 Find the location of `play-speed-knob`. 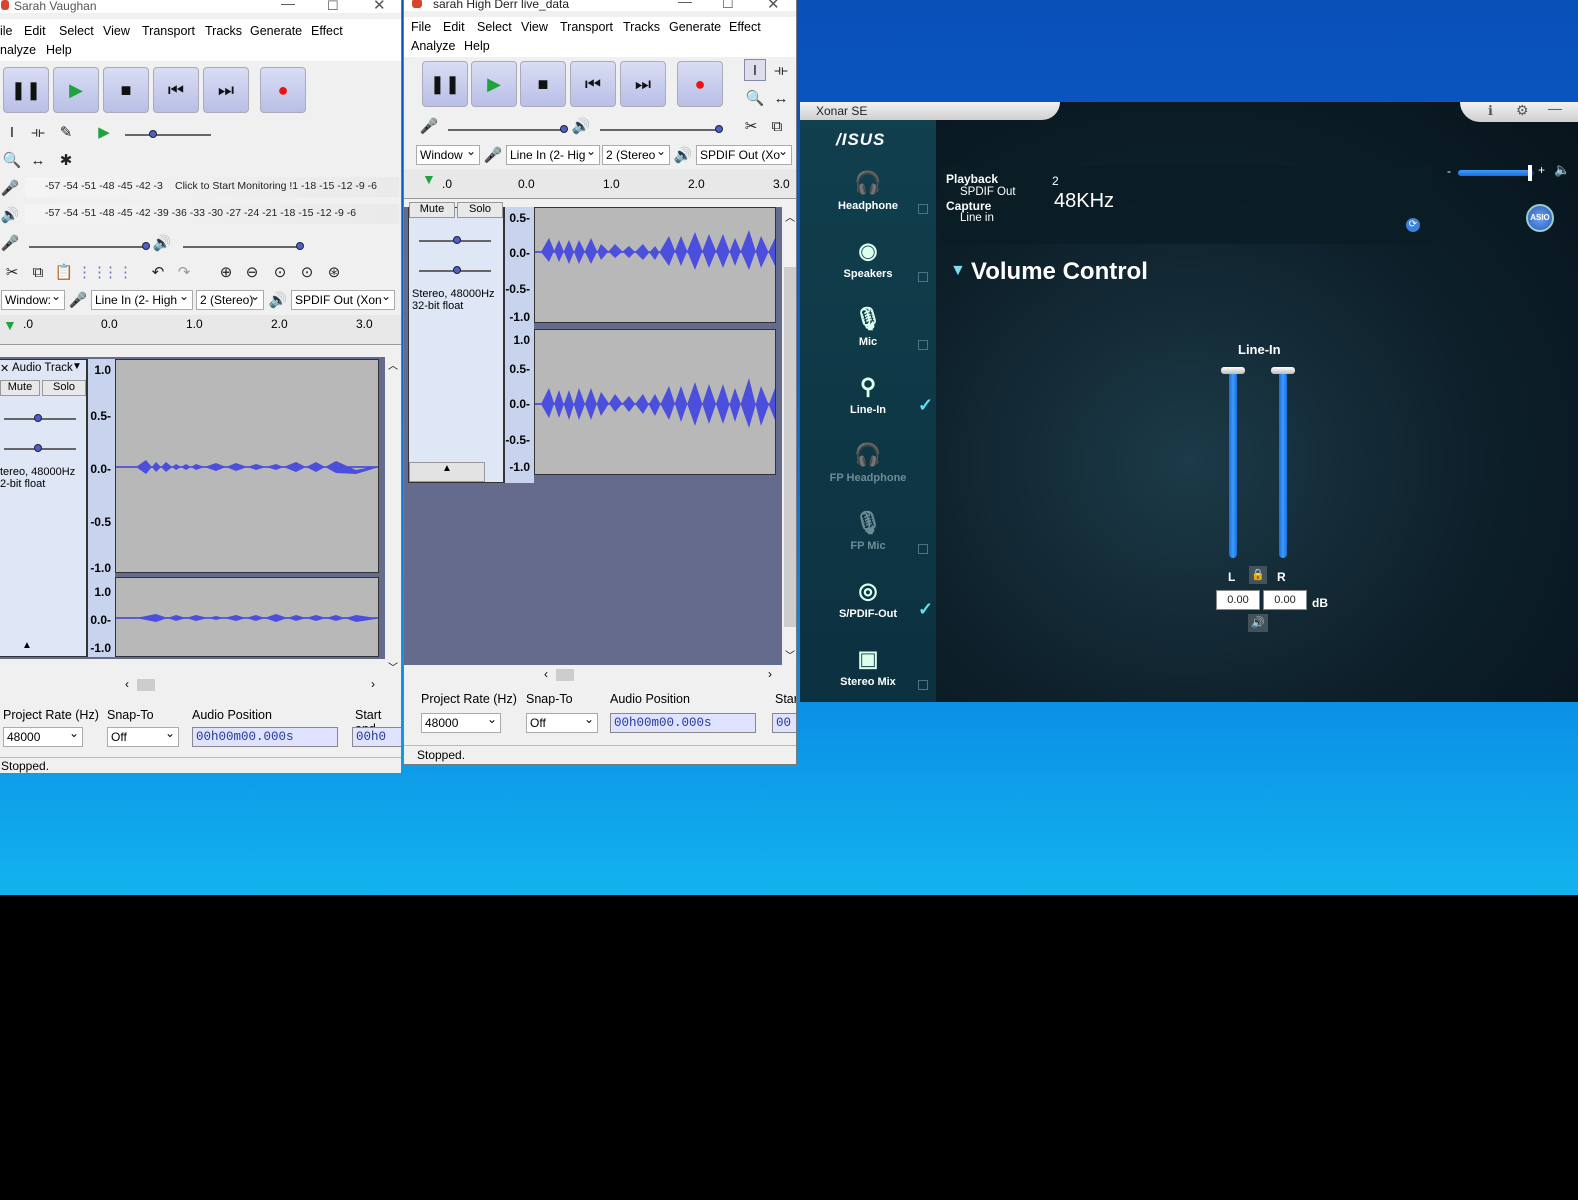

play-speed-knob is located at coordinates (153, 134).